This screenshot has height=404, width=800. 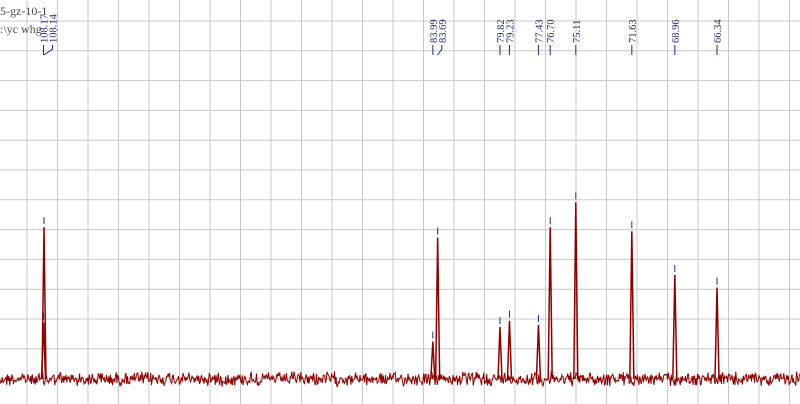 I want to click on file-name-label: 5-gz-10-1, so click(x=24, y=11).